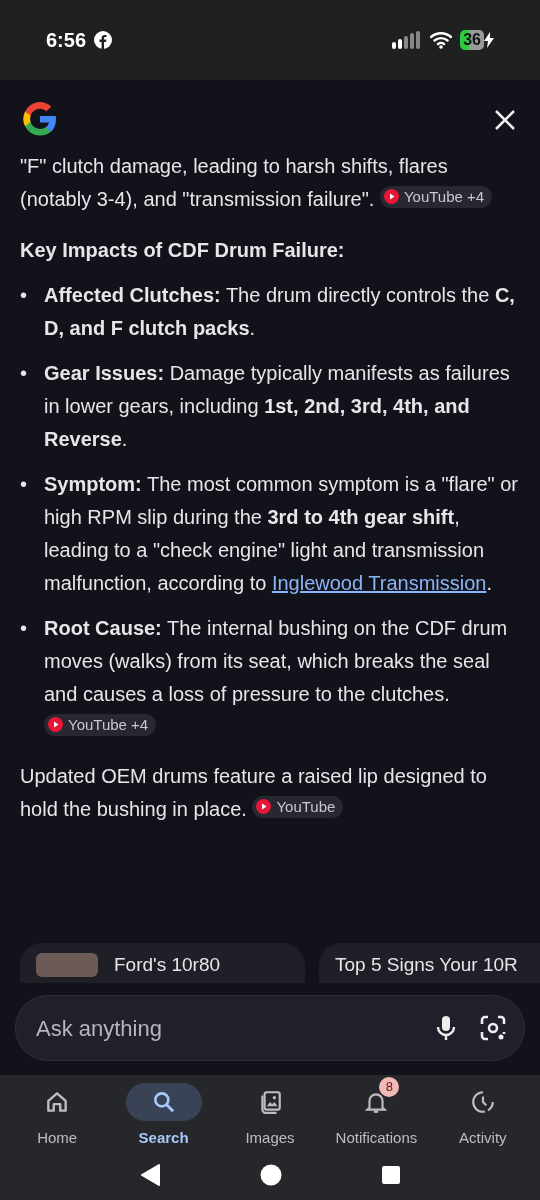 The image size is (540, 1200). I want to click on count-badge: 8, so click(389, 1087).